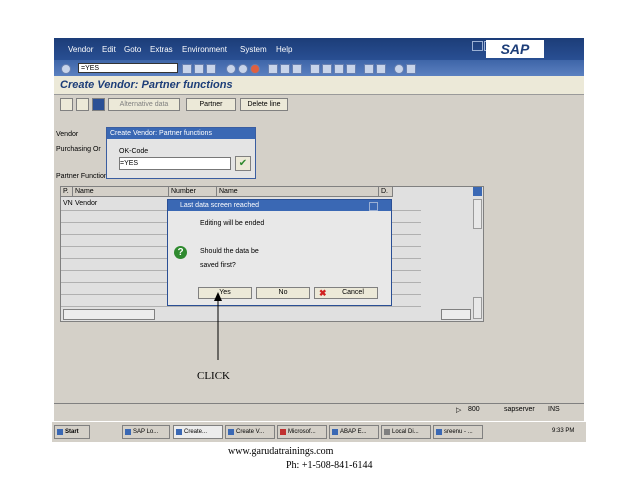 The image size is (638, 479). What do you see at coordinates (283, 293) in the screenshot?
I see `no-button: No` at bounding box center [283, 293].